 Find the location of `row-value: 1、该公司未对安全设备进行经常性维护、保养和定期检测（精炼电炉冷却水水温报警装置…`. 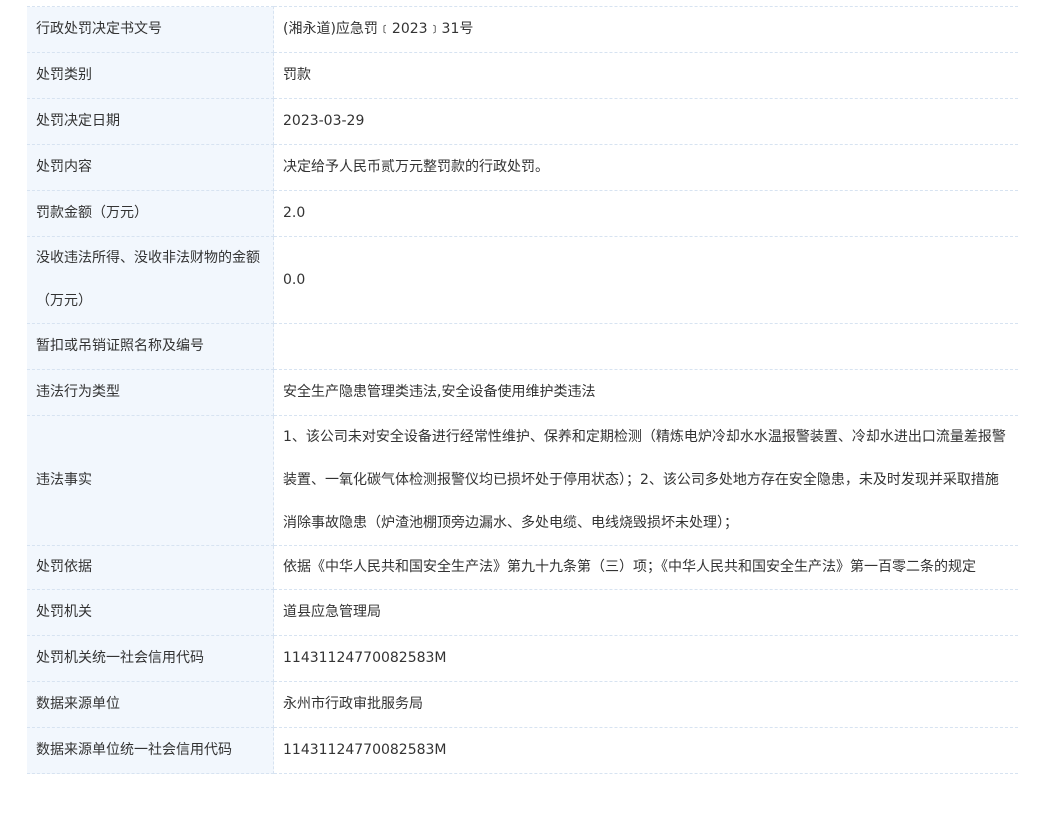

row-value: 1、该公司未对安全设备进行经常性维护、保养和定期检测（精炼电炉冷却水水温报警装置… is located at coordinates (645, 480).